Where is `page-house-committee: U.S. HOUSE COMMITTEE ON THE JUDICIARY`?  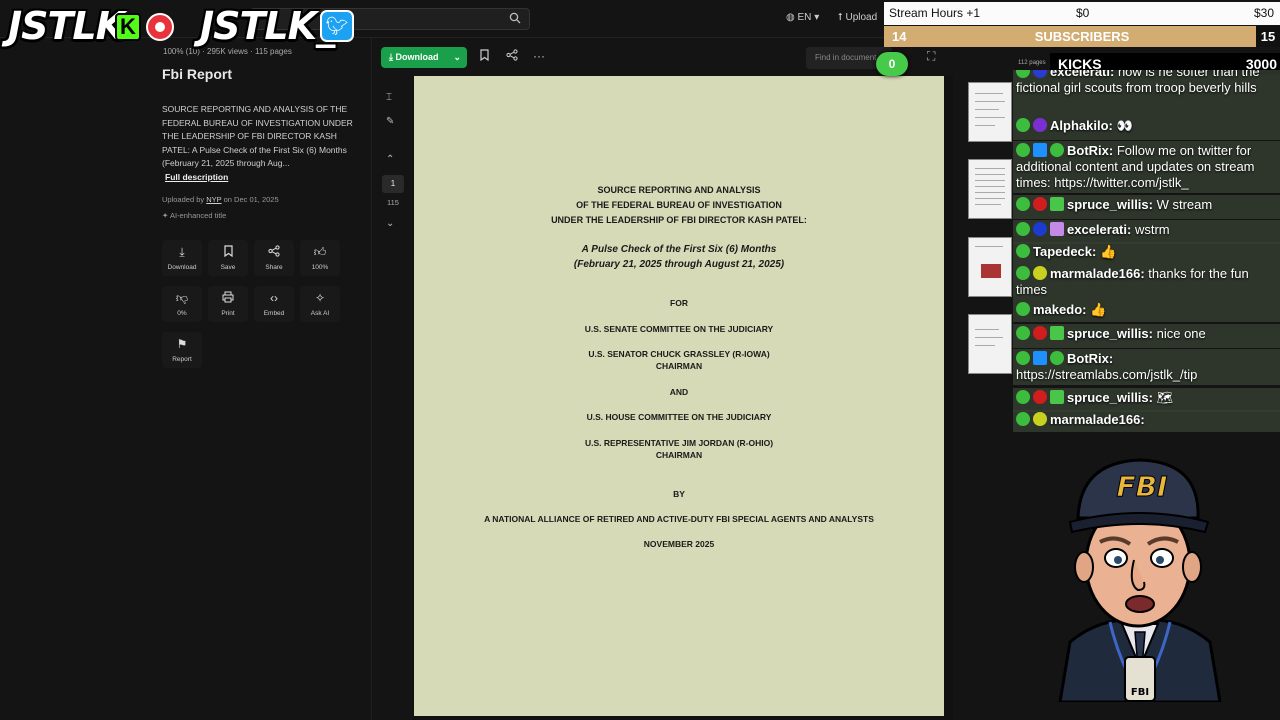 page-house-committee: U.S. HOUSE COMMITTEE ON THE JUDICIARY is located at coordinates (679, 417).